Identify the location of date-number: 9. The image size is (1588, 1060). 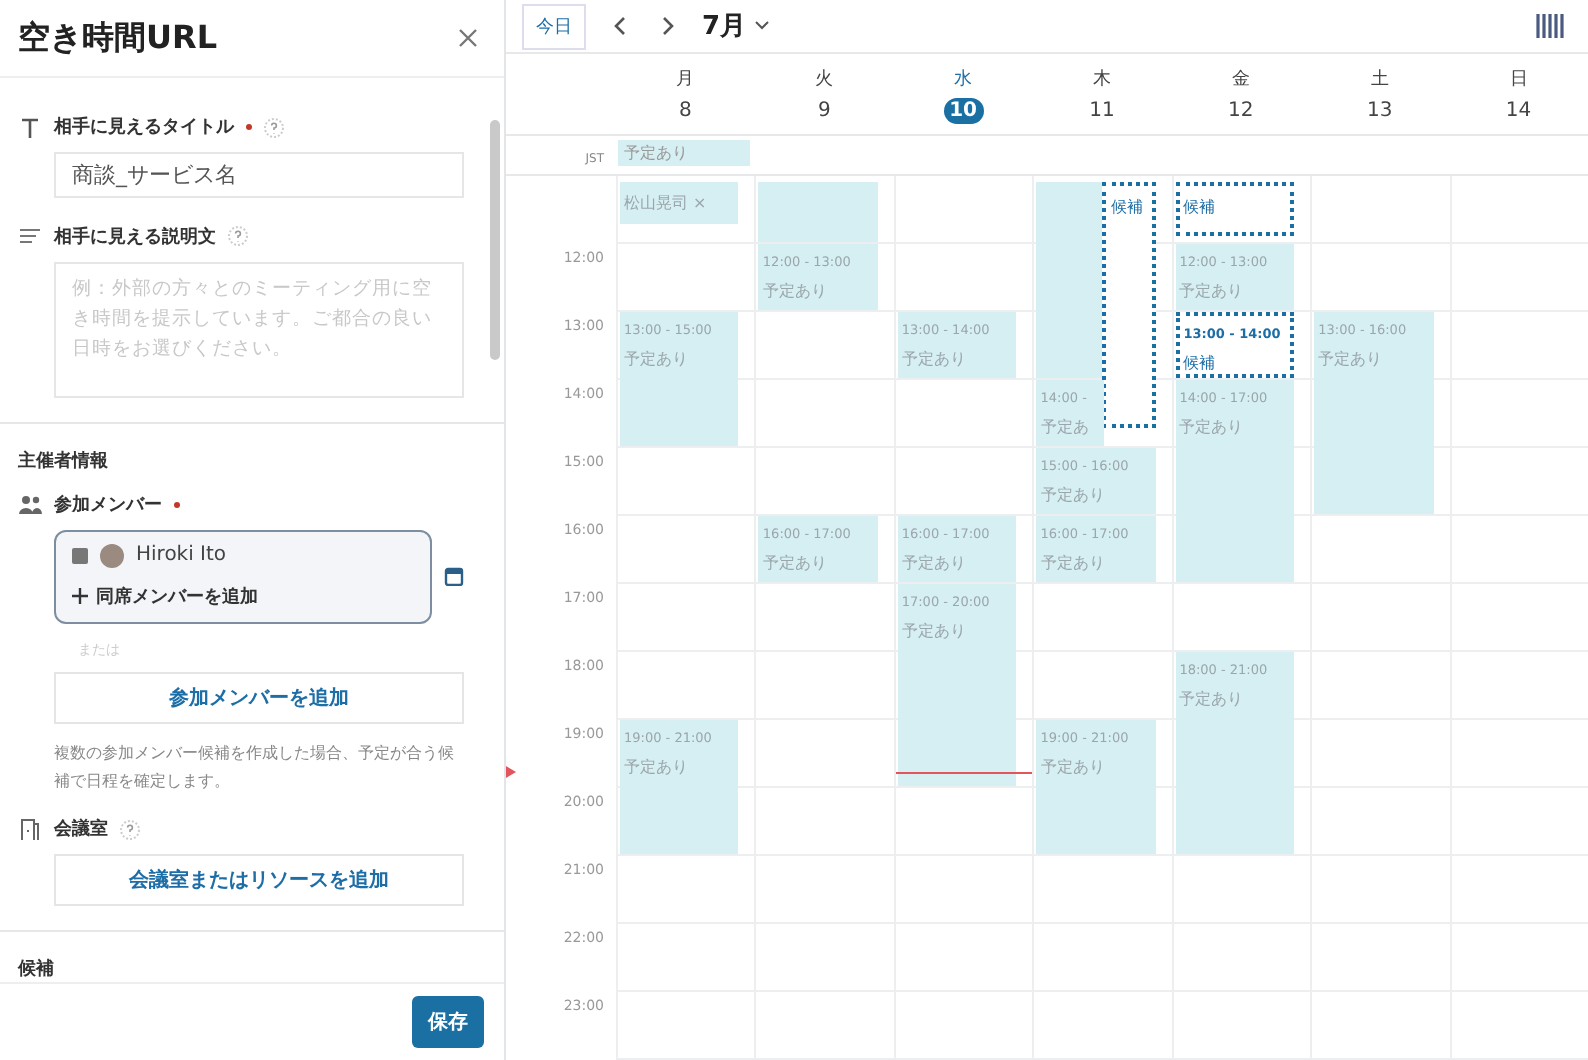
(824, 110).